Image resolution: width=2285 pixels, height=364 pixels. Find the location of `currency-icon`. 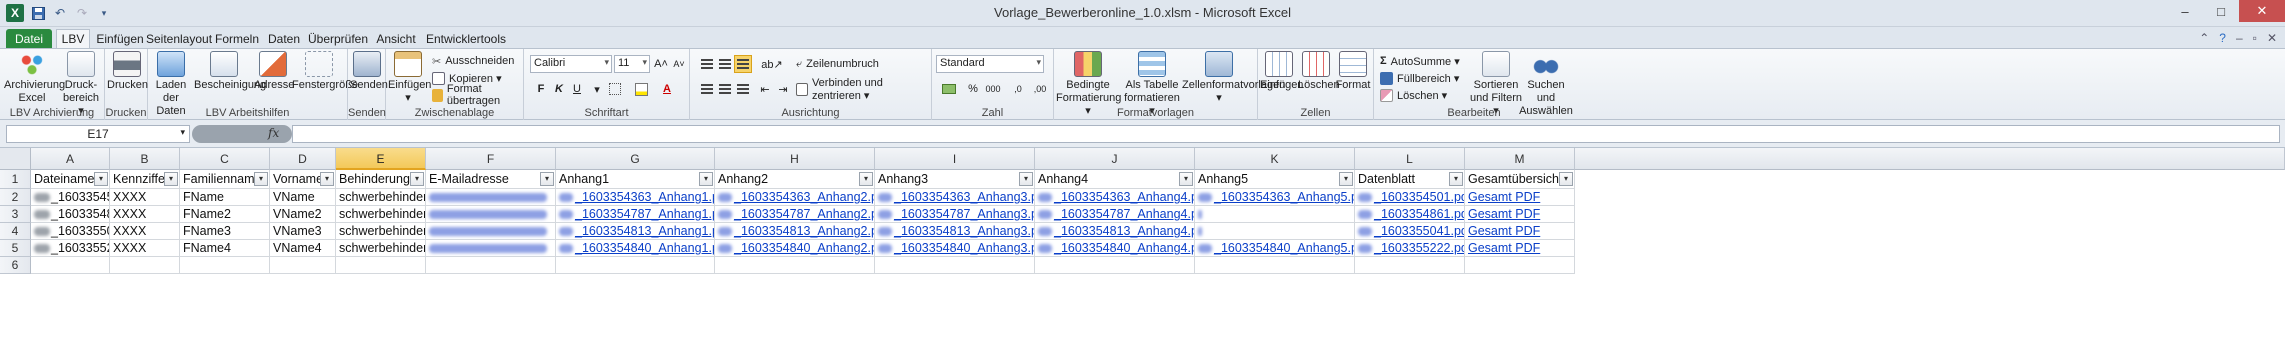

currency-icon is located at coordinates (949, 89).